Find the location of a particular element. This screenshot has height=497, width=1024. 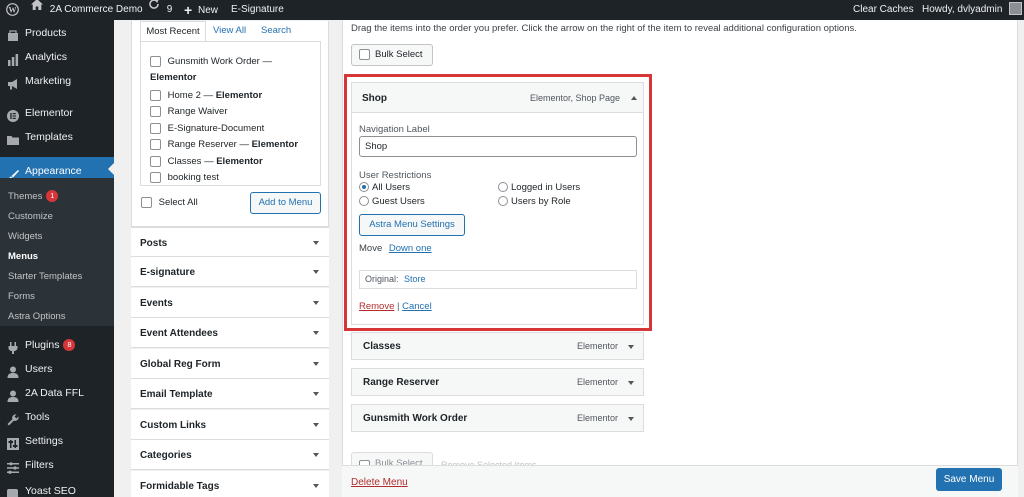

menu-item-settings: Settings is located at coordinates (57, 441).